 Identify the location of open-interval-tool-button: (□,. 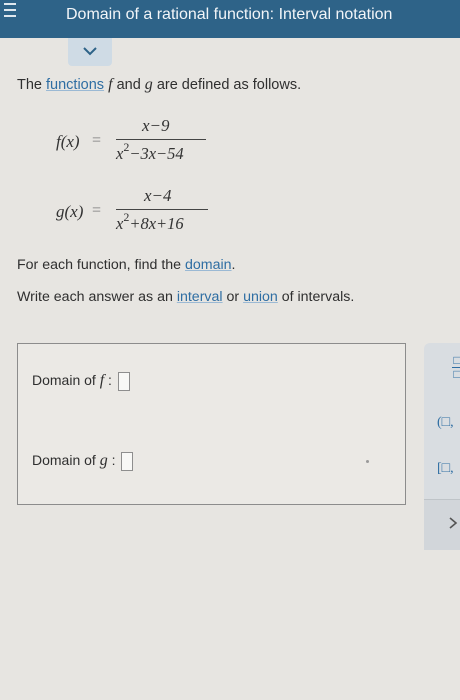
(445, 423).